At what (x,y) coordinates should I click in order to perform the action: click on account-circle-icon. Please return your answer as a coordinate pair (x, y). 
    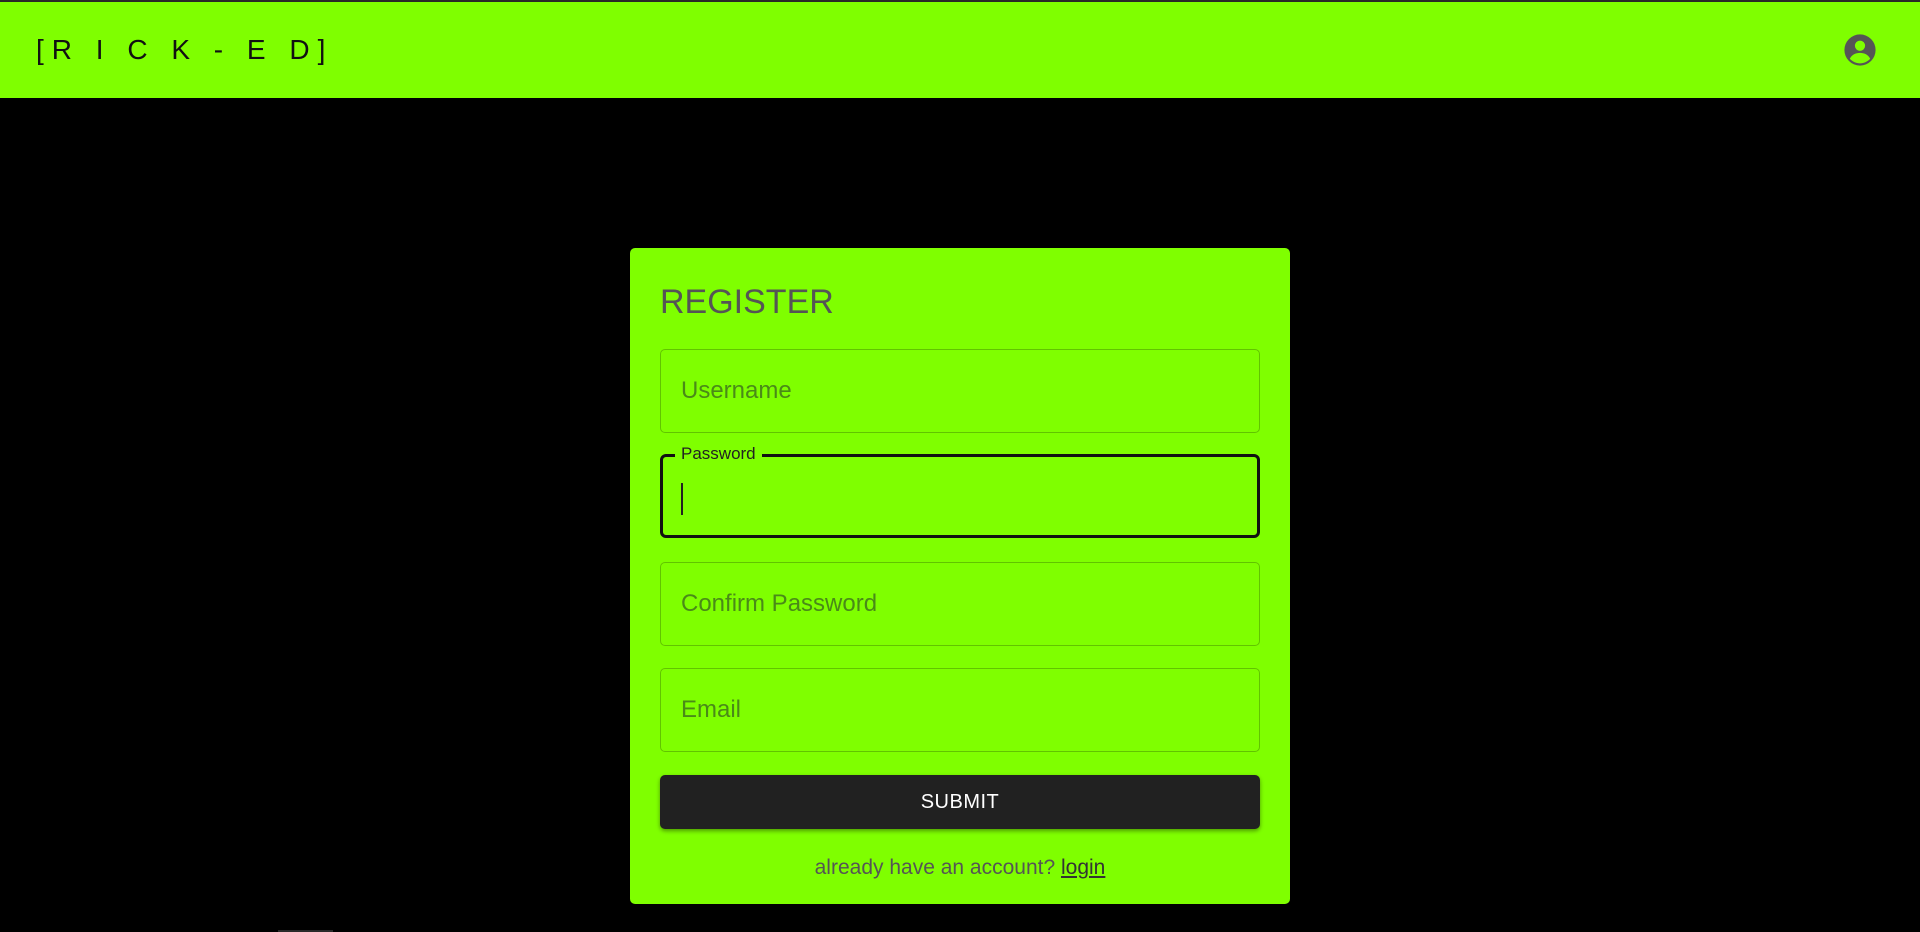
    Looking at the image, I should click on (1860, 50).